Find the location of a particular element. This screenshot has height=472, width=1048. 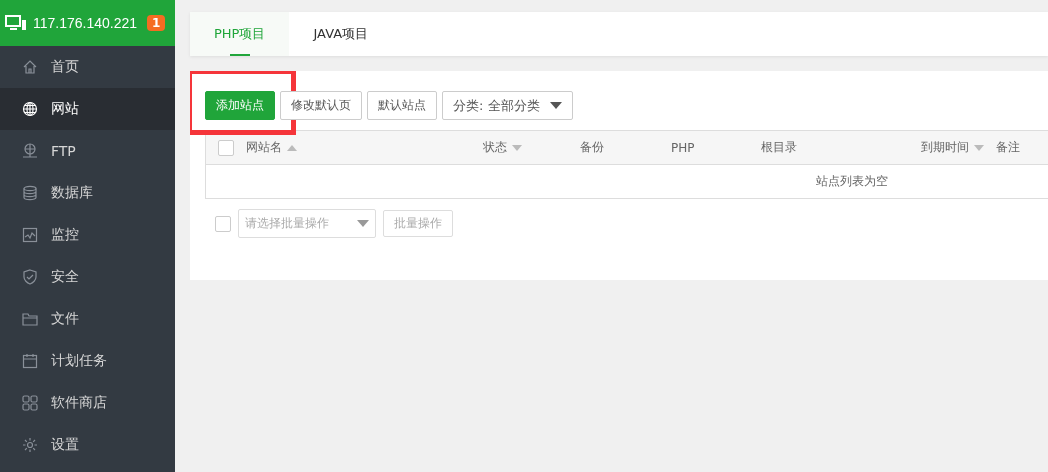

chart-icon is located at coordinates (30, 235).